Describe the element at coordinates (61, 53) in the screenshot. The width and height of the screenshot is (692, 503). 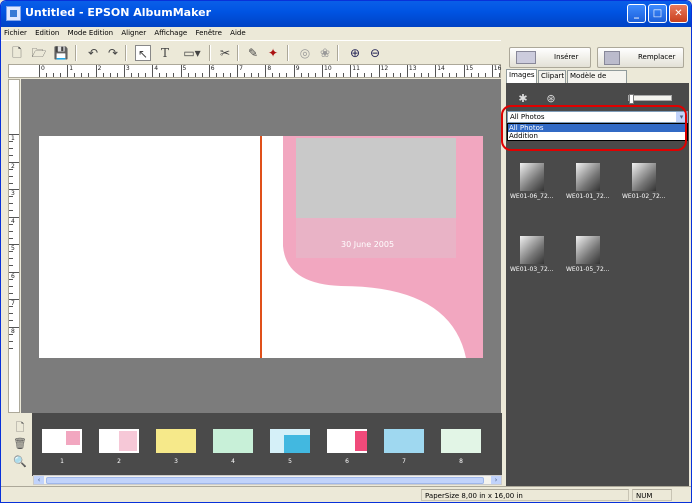
I see `save-icon: 💾` at that location.